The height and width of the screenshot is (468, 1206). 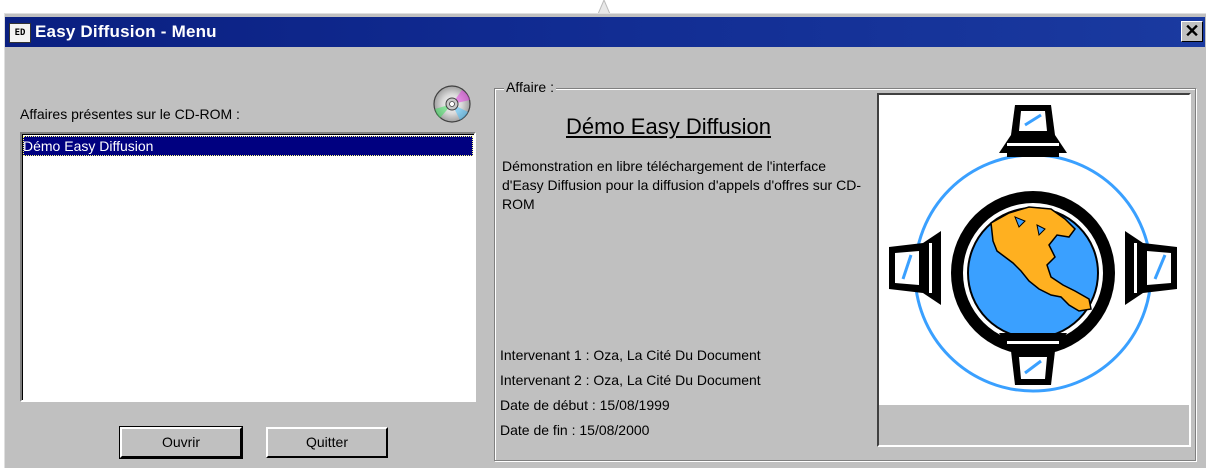 I want to click on affaire-group-label: Affaire :, so click(x=530, y=87).